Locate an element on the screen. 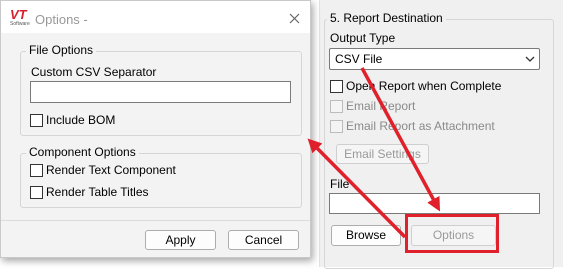 The image size is (563, 269). arrow-to-options-button is located at coordinates (400, 139).